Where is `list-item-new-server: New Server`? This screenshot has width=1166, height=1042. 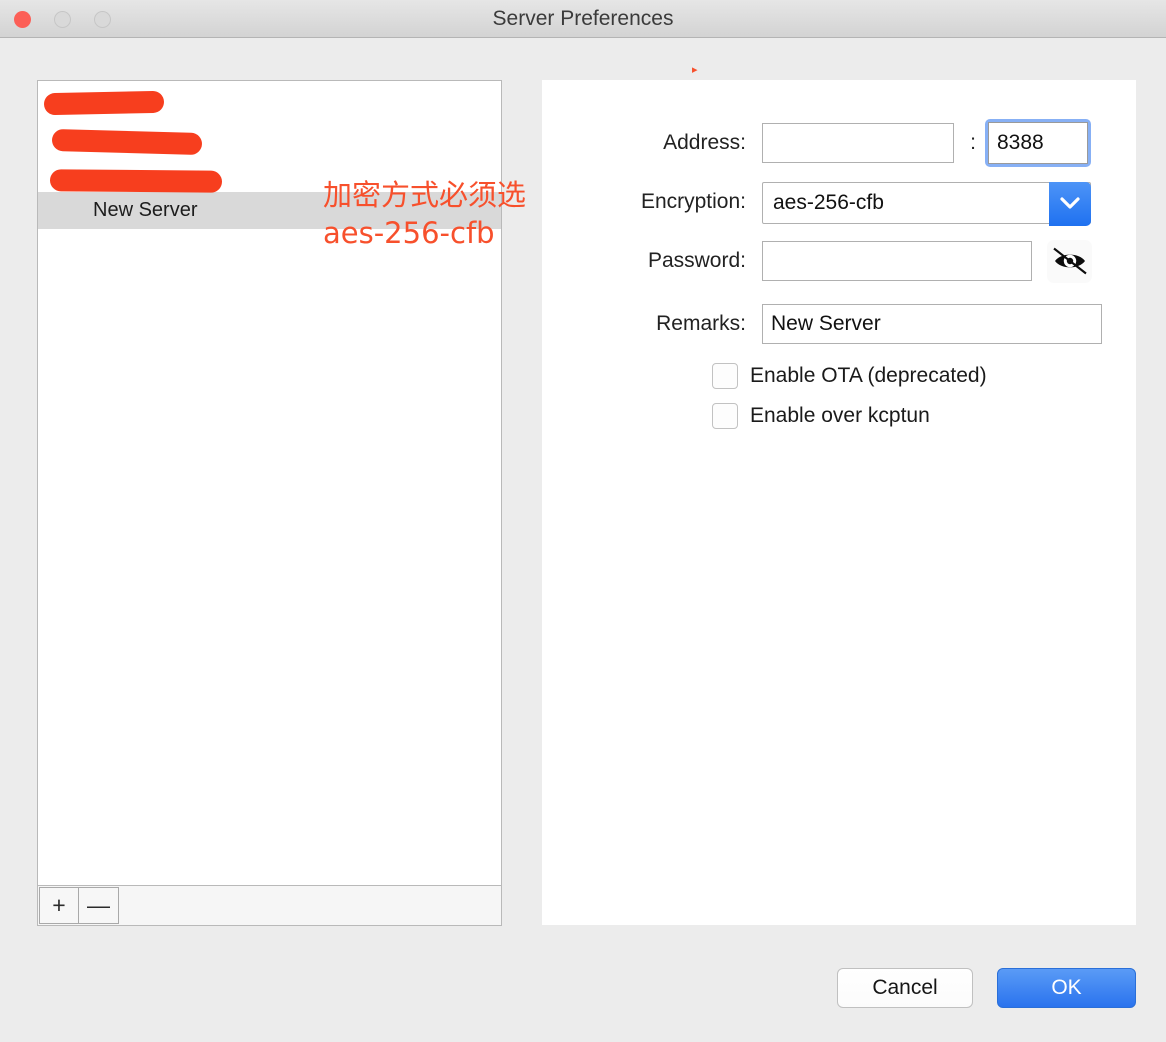 list-item-new-server: New Server is located at coordinates (269, 210).